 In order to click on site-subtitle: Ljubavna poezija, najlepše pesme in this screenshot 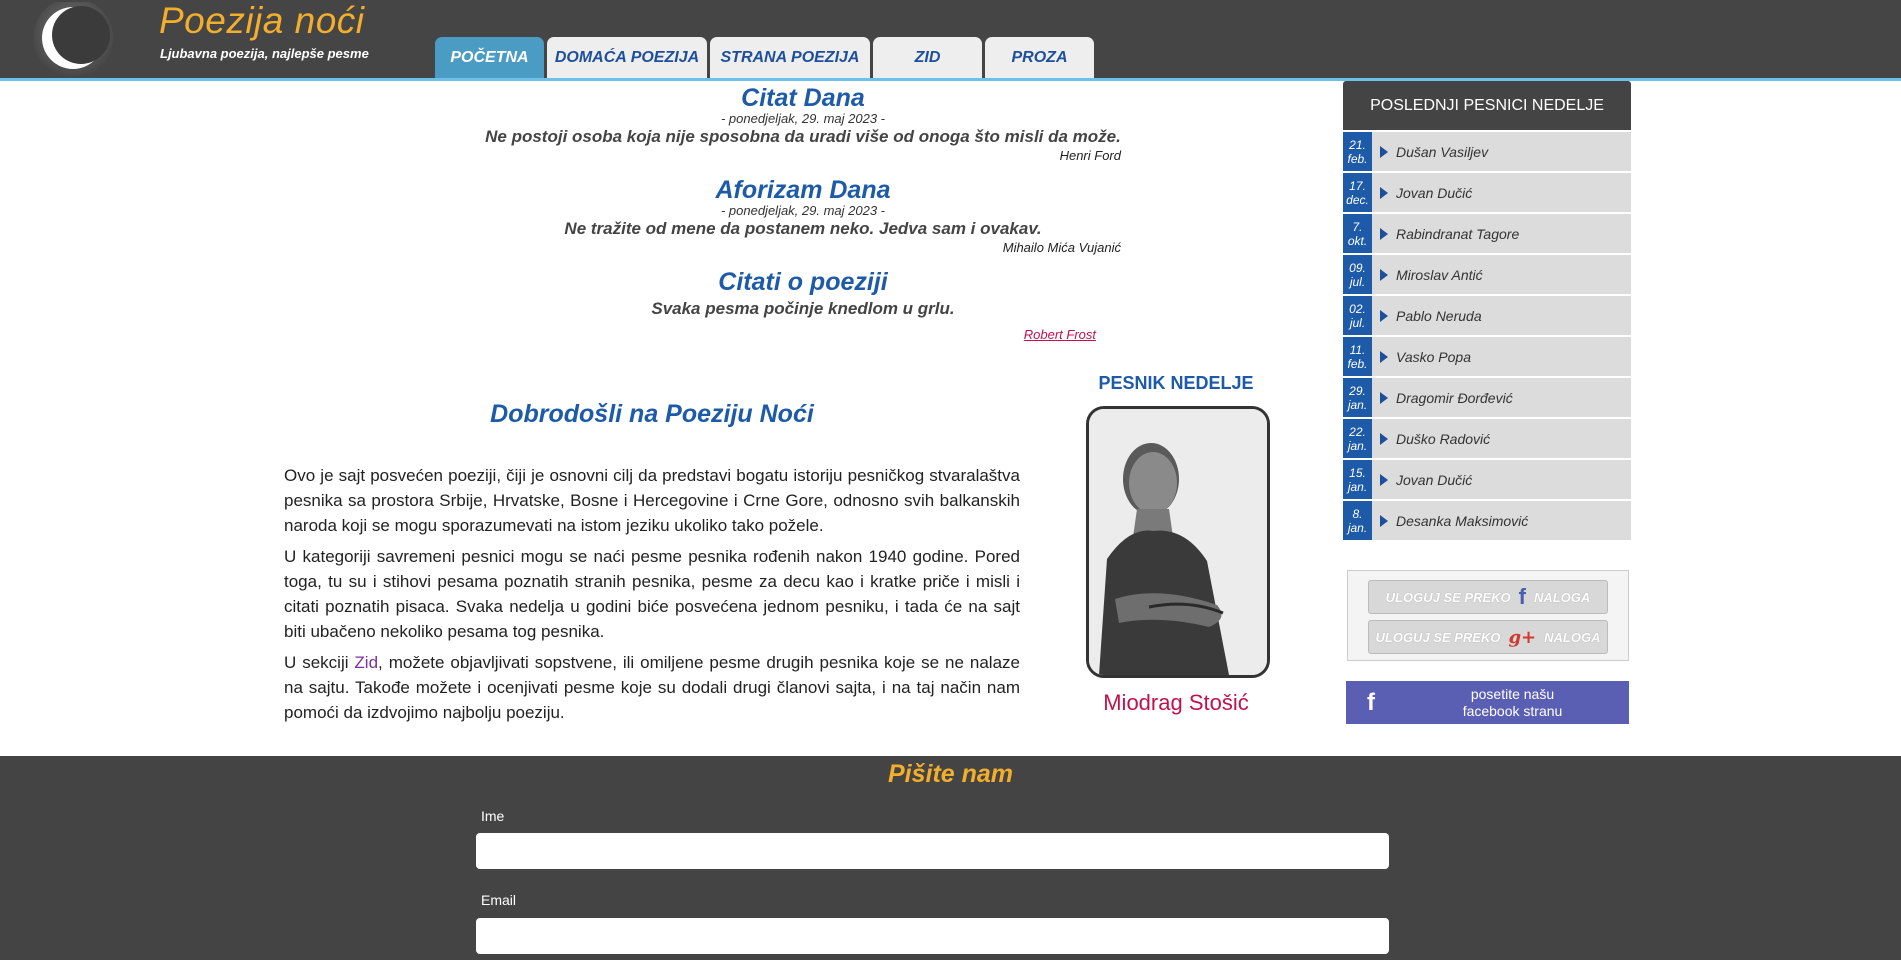, I will do `click(264, 53)`.